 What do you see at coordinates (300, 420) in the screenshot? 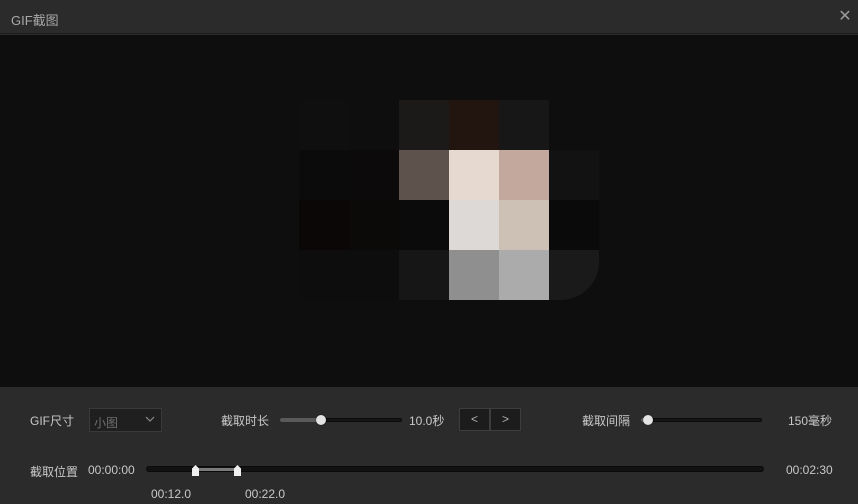
I see `duration-slider-fill` at bounding box center [300, 420].